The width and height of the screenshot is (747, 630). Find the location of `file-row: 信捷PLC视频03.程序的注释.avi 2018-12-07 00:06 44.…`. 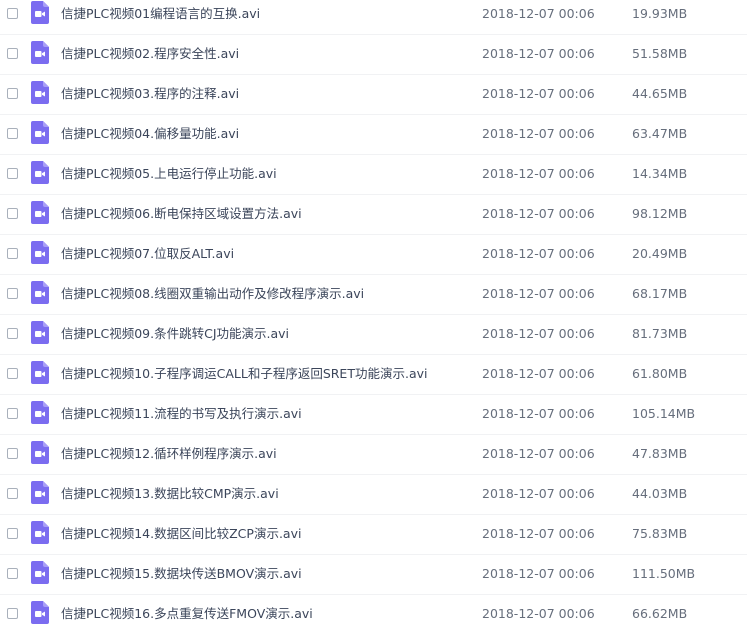

file-row: 信捷PLC视频03.程序的注释.avi 2018-12-07 00:06 44.… is located at coordinates (373, 95).